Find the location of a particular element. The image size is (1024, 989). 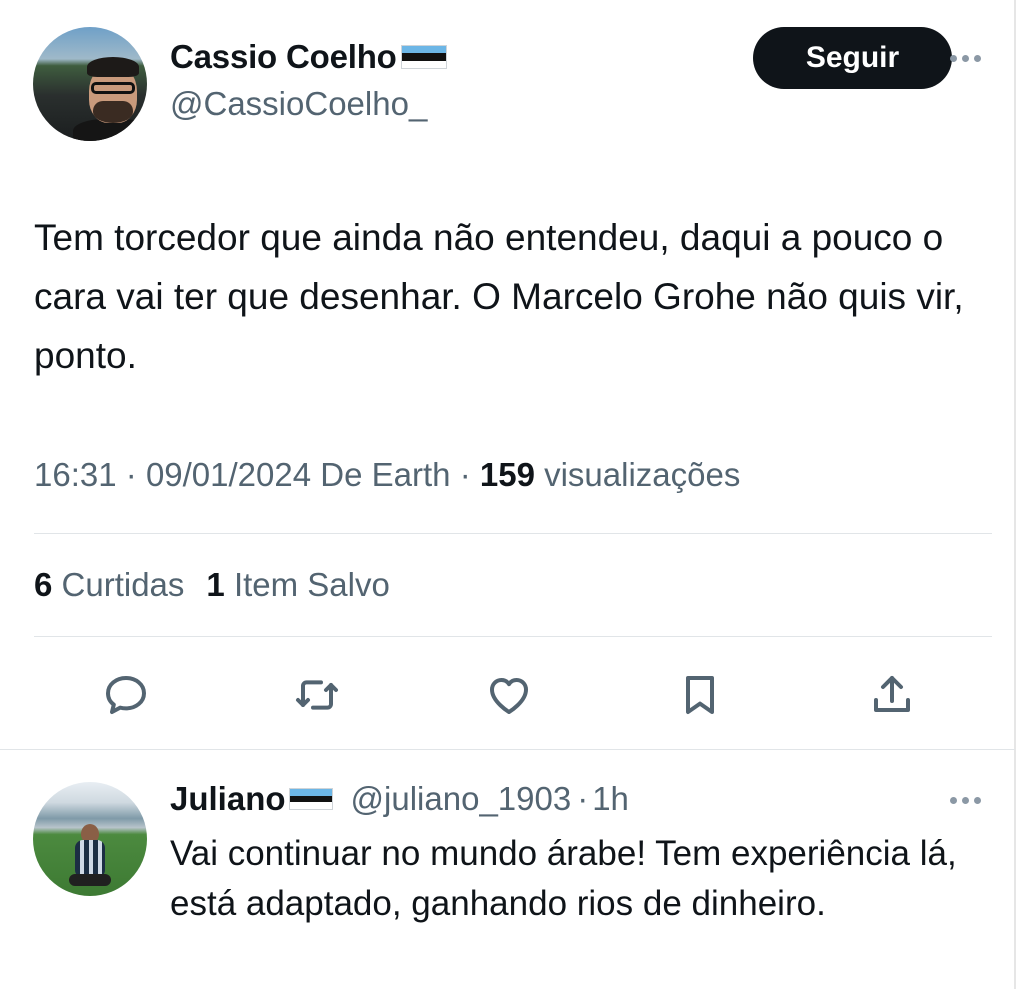

retweet-icon is located at coordinates (317, 695).